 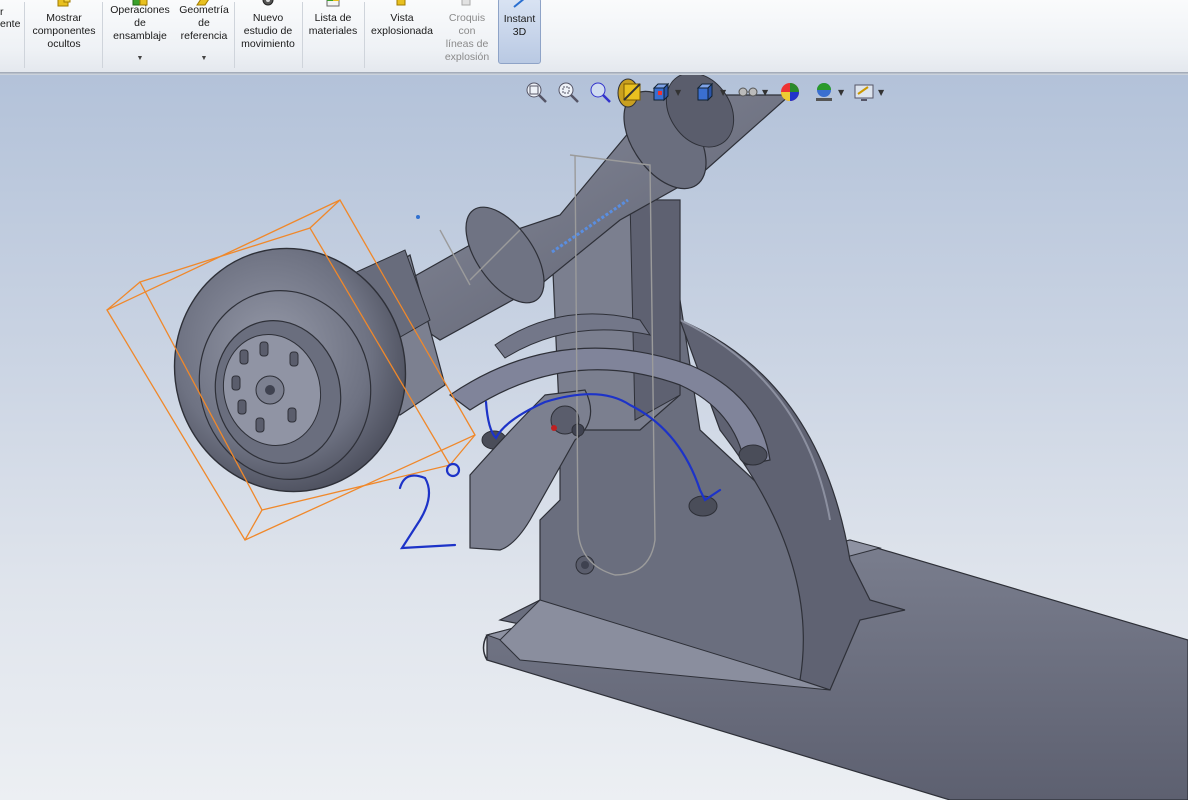 I want to click on reference-geometry-button: Geometría de referencia ▼, so click(x=204, y=35).